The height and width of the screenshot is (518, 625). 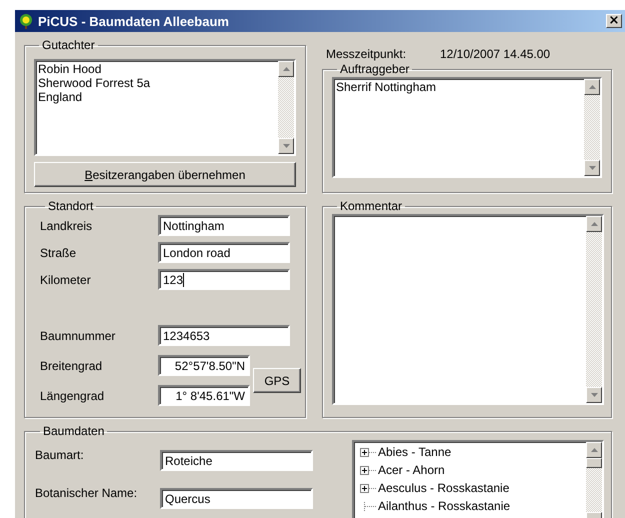 I want to click on window-title: PiCUS - Baumdaten Alleebaum, so click(x=134, y=21).